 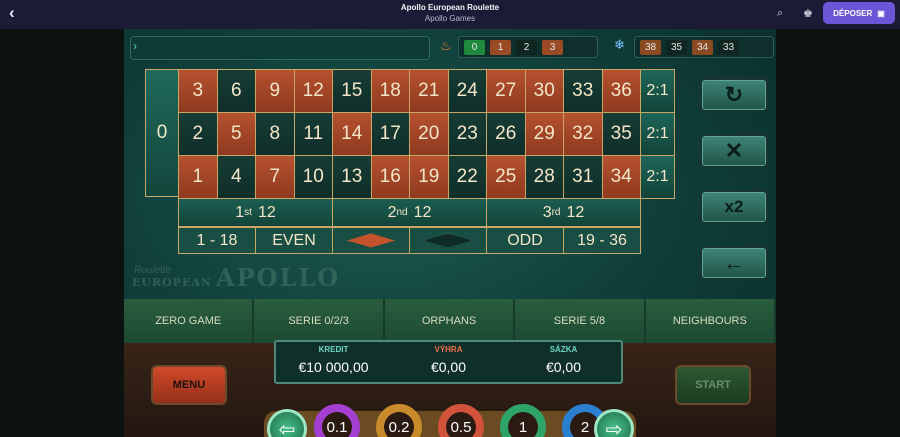 What do you see at coordinates (450, 13) in the screenshot?
I see `title-block: Apollo European Roulette Apollo Games` at bounding box center [450, 13].